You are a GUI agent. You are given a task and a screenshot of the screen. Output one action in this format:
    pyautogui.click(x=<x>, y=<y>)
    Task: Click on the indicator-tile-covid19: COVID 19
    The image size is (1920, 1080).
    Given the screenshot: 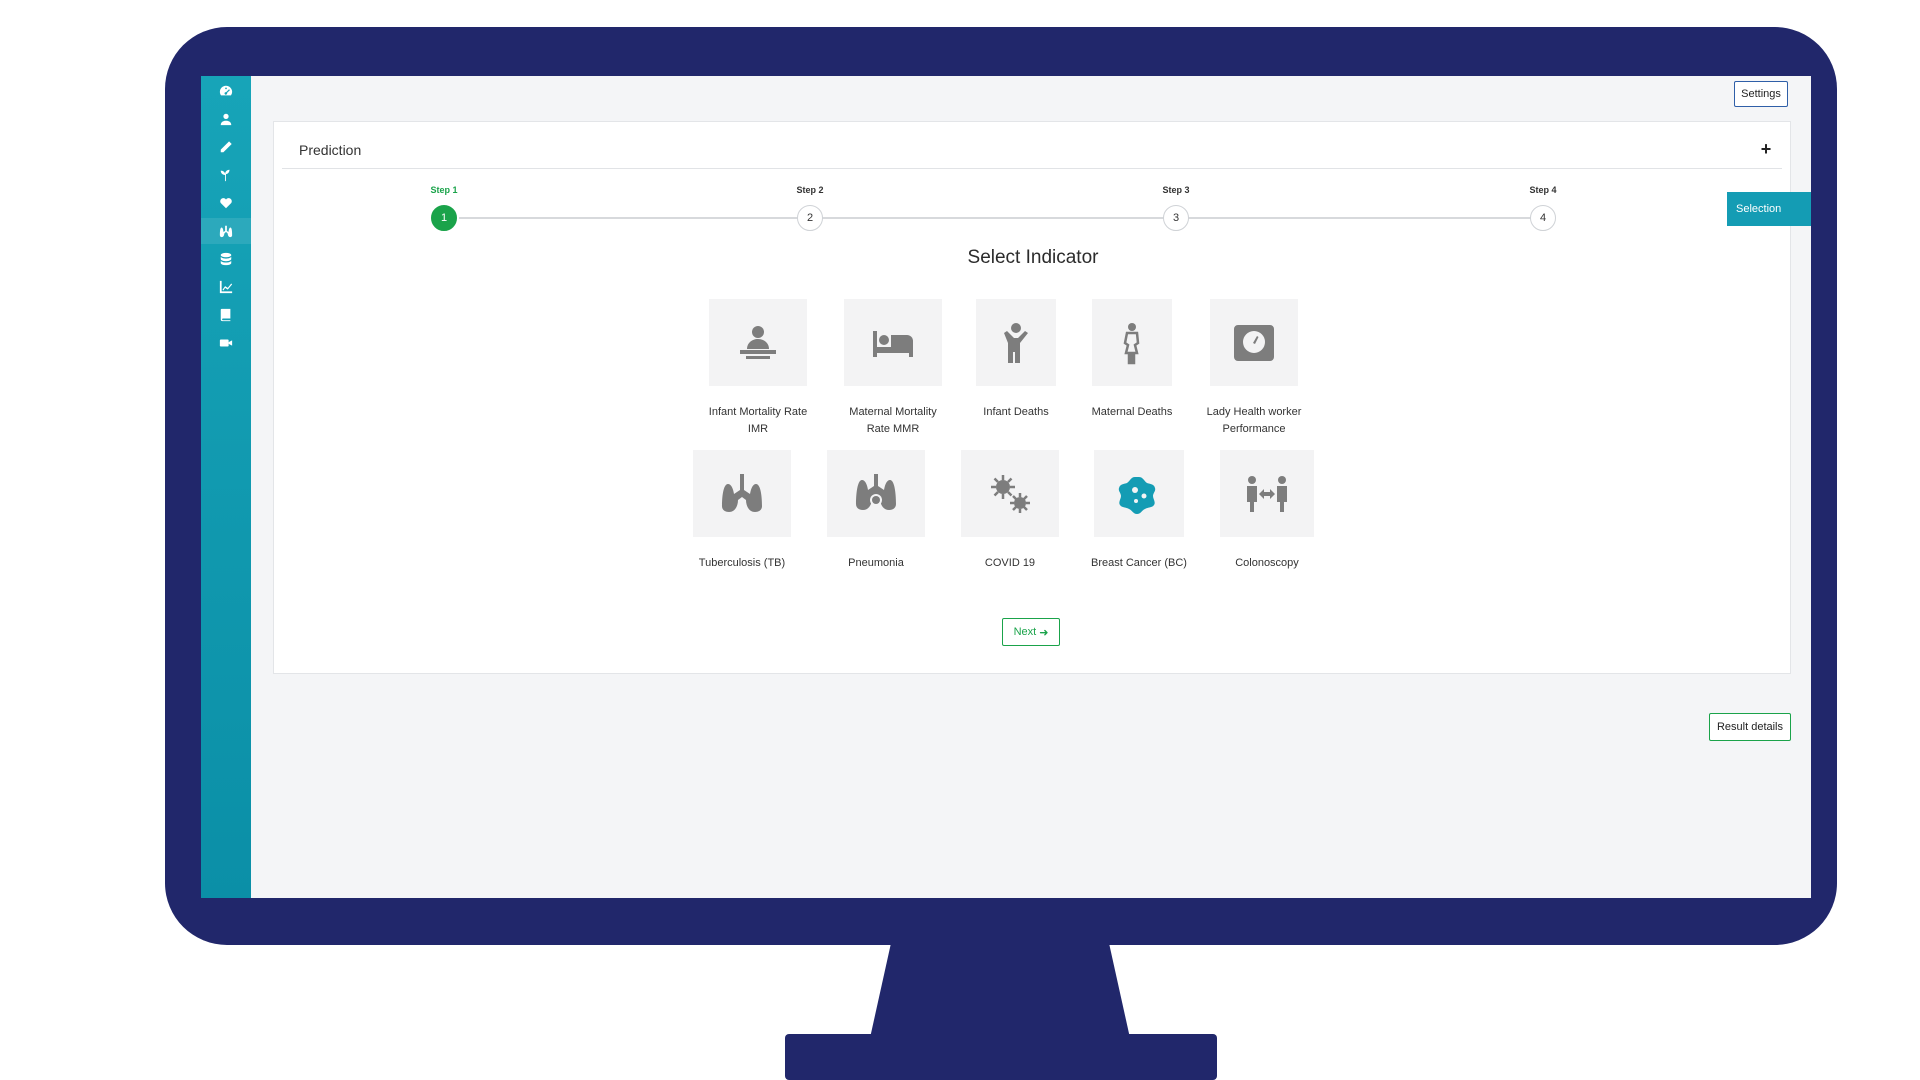 What is the action you would take?
    pyautogui.click(x=1010, y=511)
    